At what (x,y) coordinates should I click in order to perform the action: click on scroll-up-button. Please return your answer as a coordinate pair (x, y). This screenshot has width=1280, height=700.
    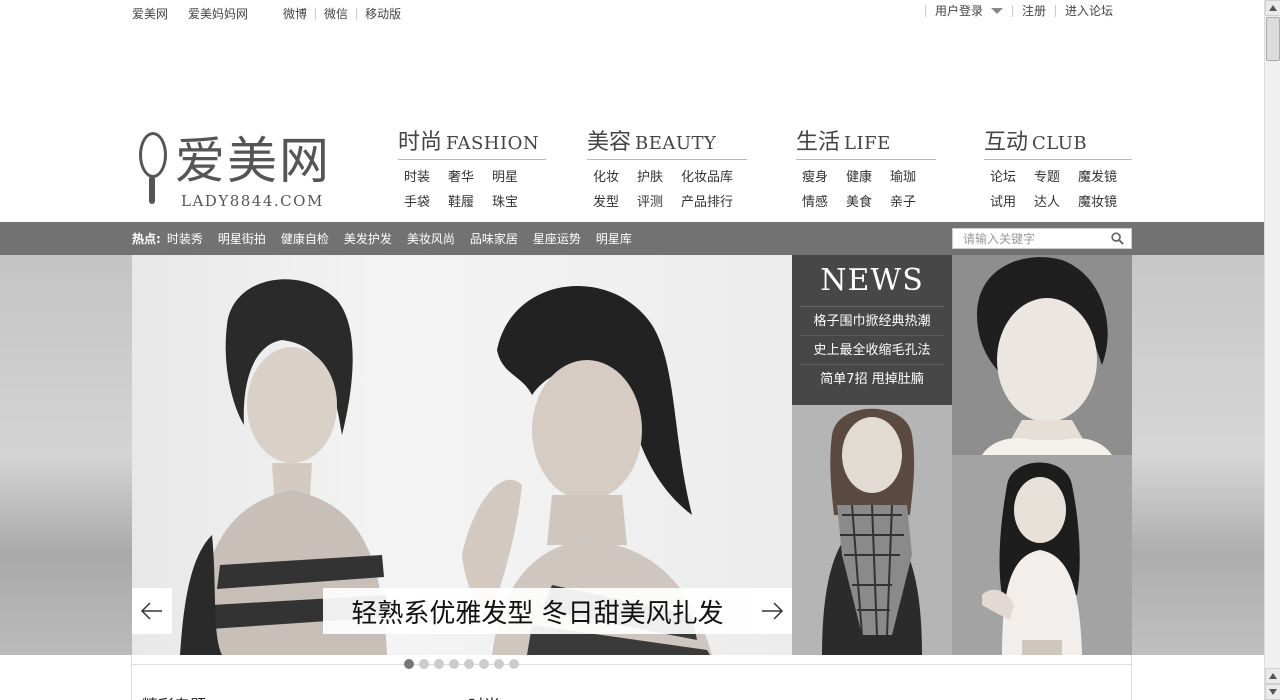
    Looking at the image, I should click on (1272, 8).